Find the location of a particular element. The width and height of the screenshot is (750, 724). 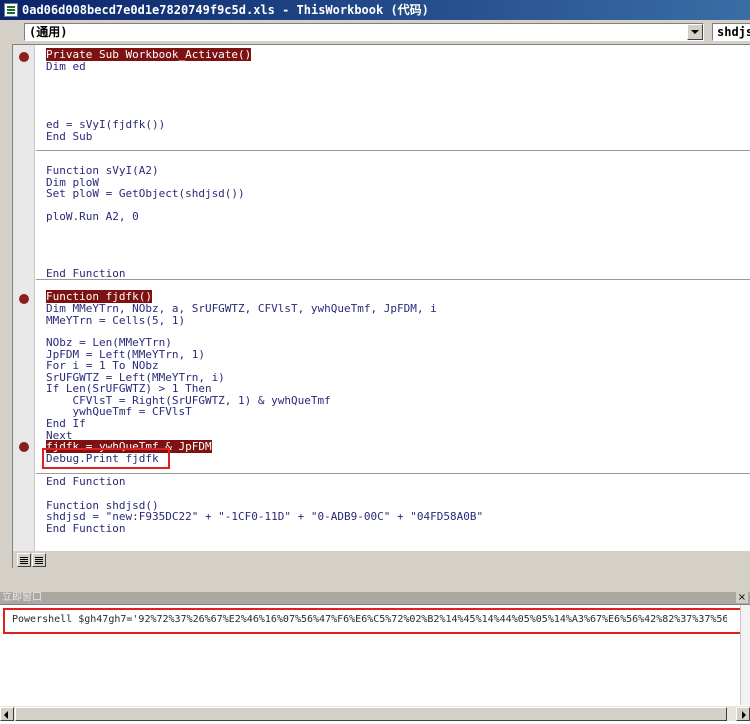

breakpoint-margin is located at coordinates (24, 298).